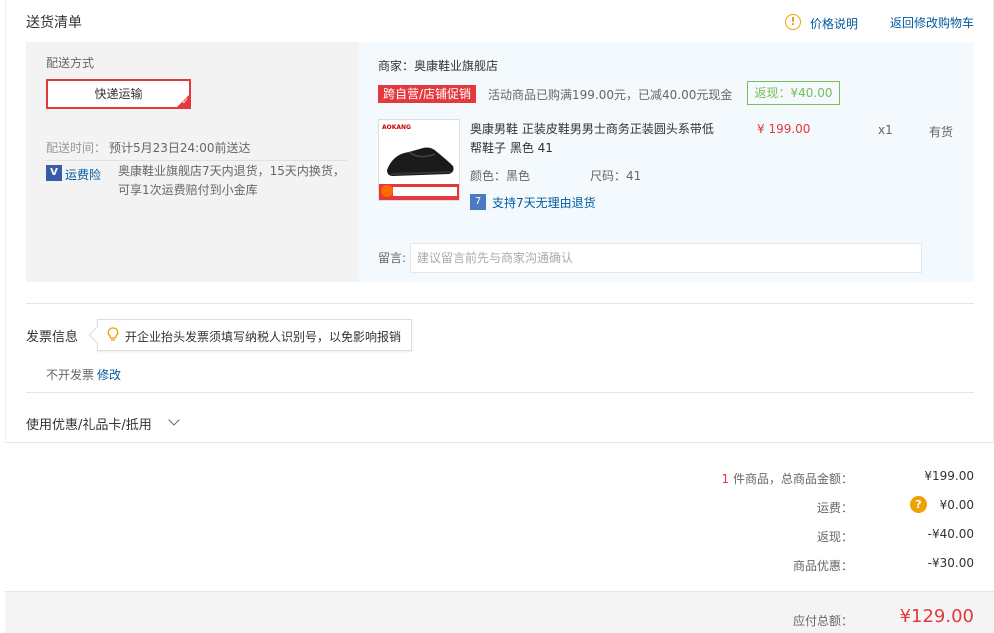  I want to click on express-delivery-option: 快递运输 ✓, so click(118, 94).